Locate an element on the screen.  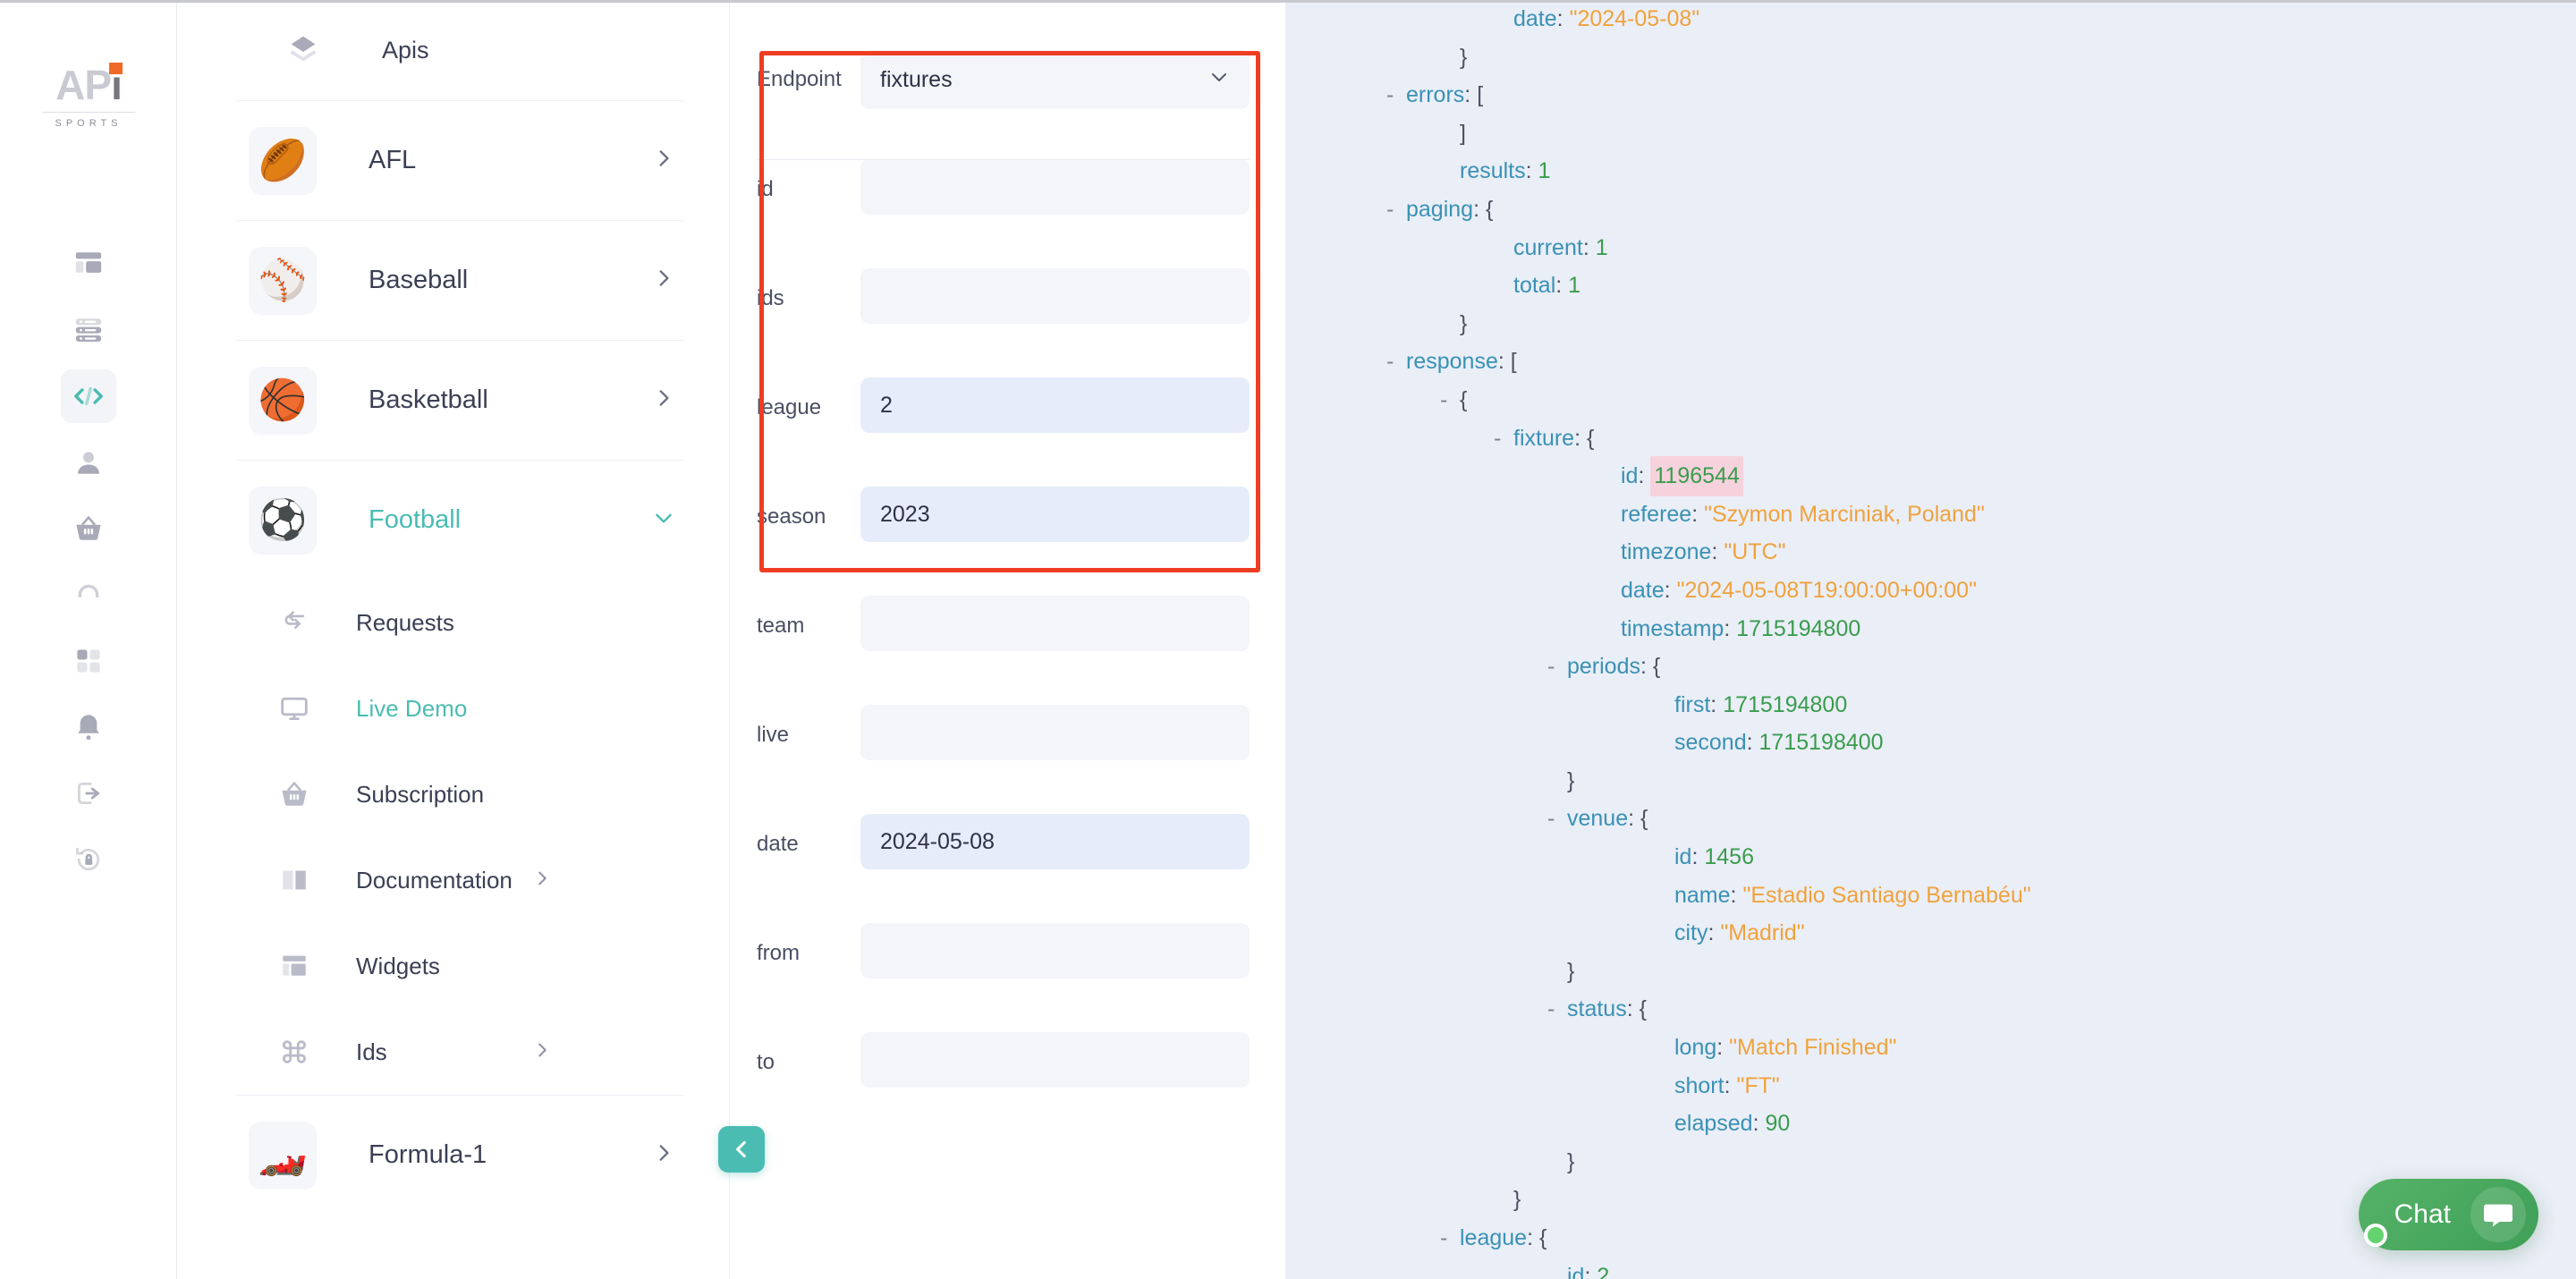
json-line: name: "Estadio Santiago Bernabéu" is located at coordinates (1931, 896).